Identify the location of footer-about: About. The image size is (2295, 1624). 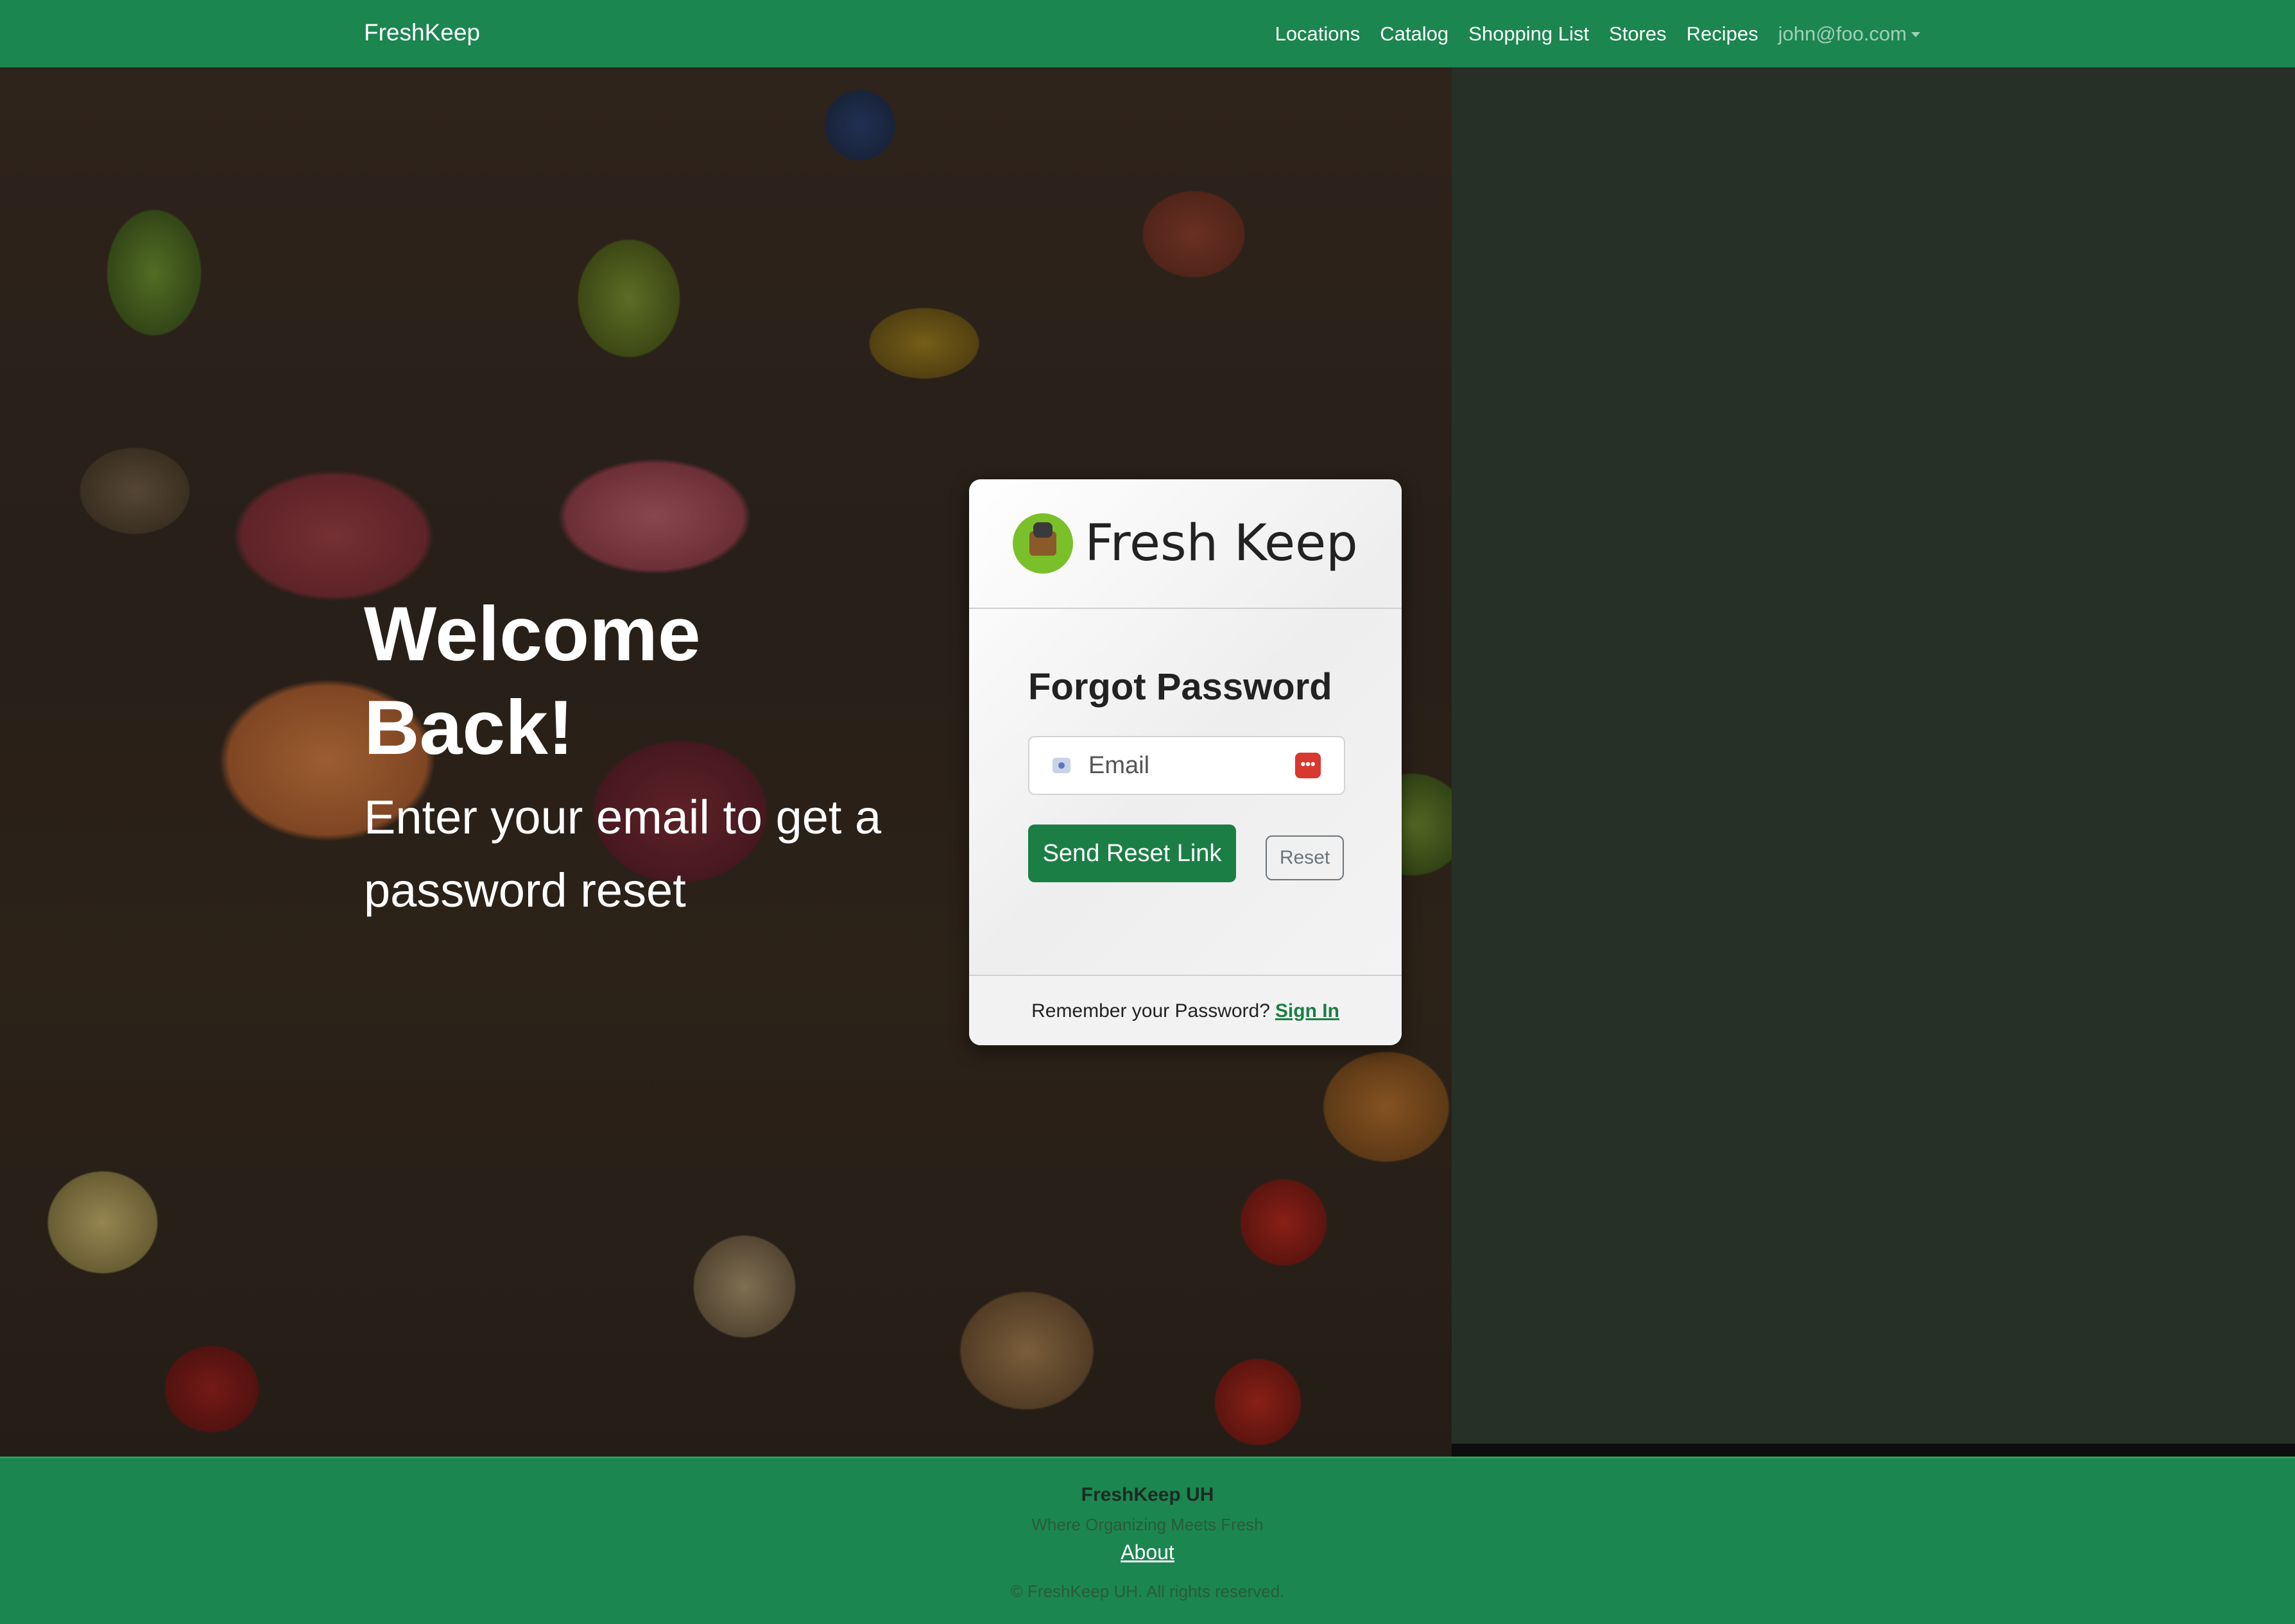
(1147, 1552).